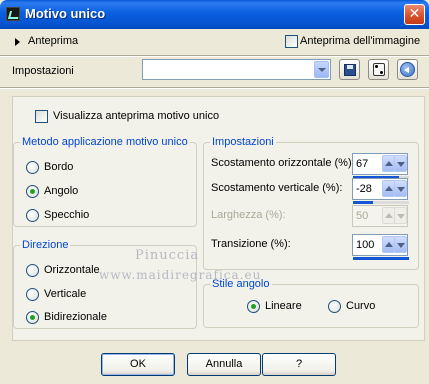 The image size is (429, 384). I want to click on setting-value: -28, so click(364, 189).